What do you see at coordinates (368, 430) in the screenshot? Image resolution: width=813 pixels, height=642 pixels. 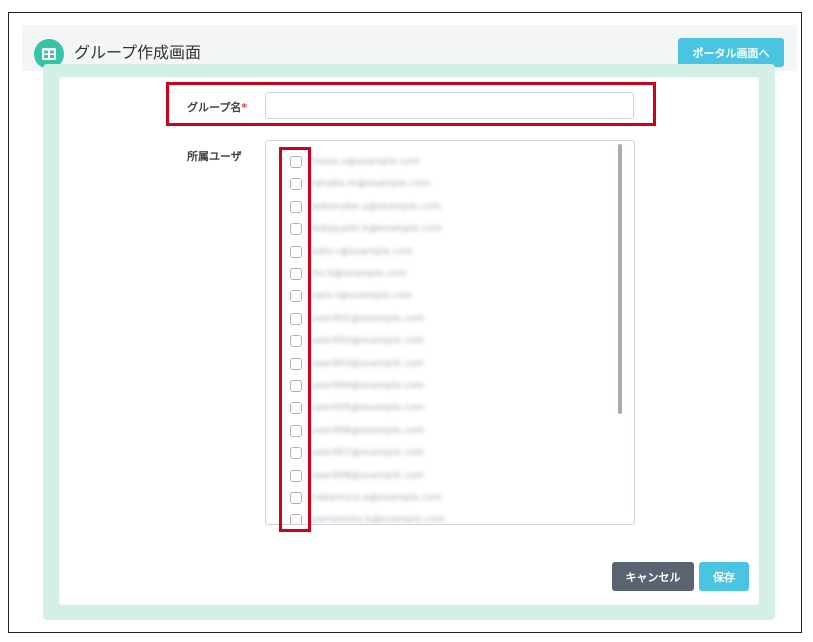 I see `user-email: user006@example.com` at bounding box center [368, 430].